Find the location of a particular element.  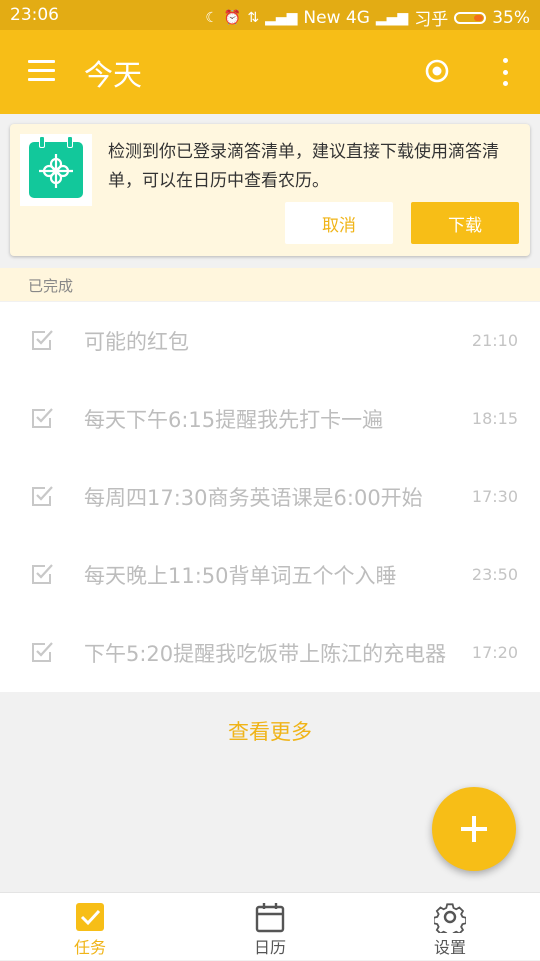

app-logo is located at coordinates (56, 170).